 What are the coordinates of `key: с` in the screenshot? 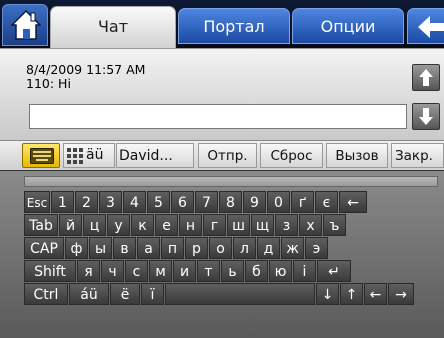 It's located at (136, 271).